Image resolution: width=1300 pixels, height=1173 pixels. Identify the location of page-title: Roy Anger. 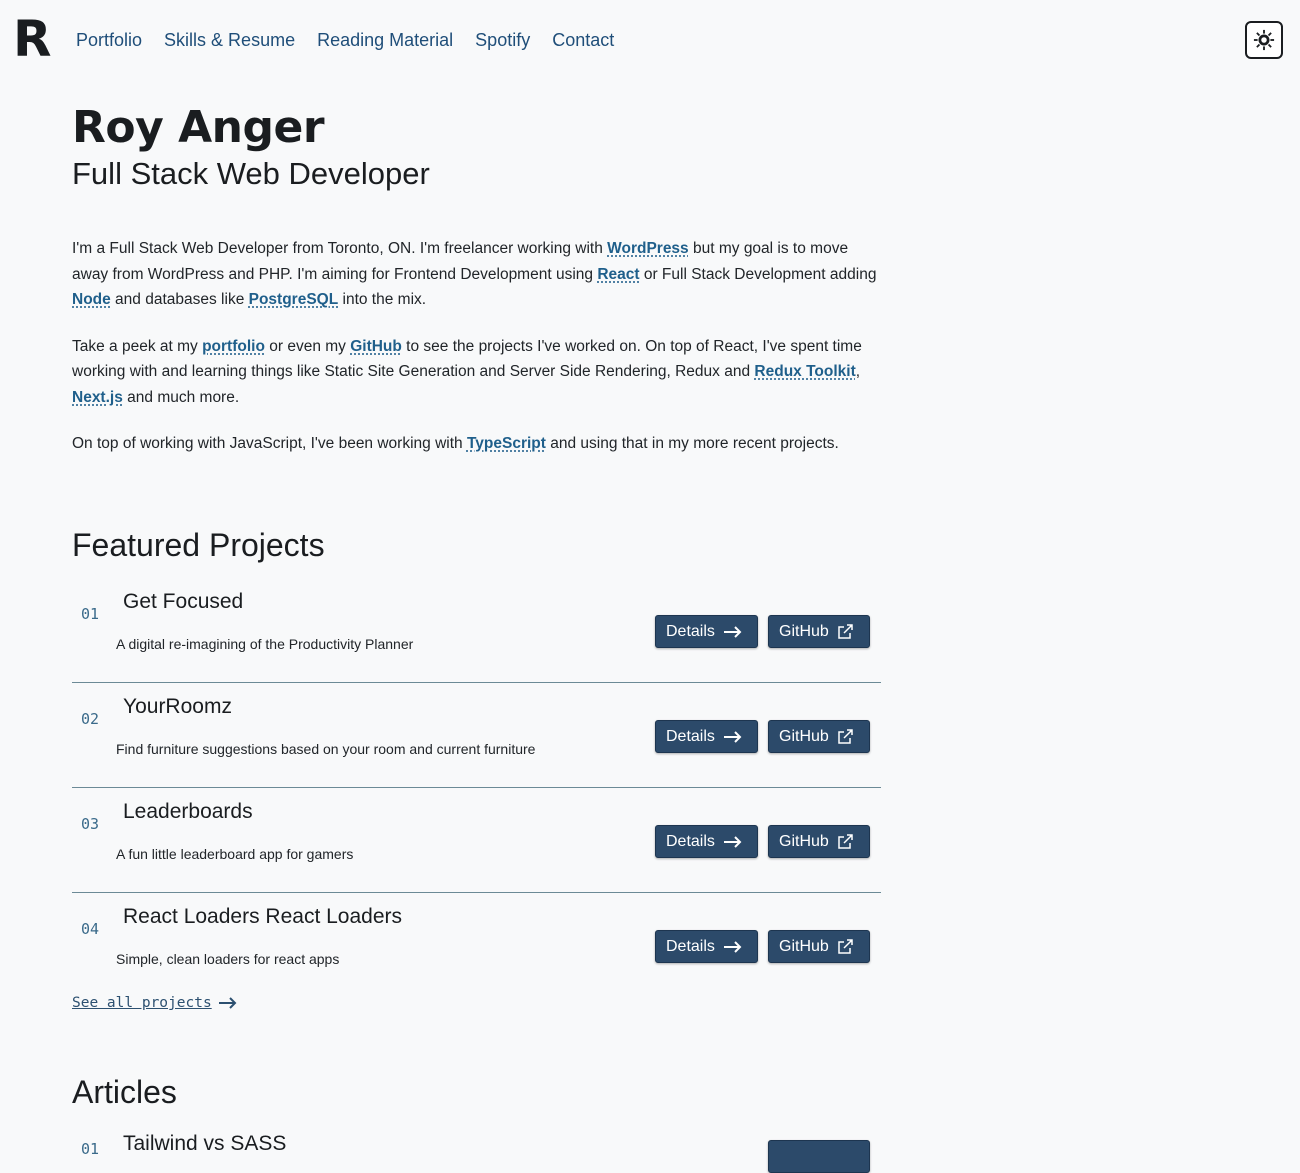
(198, 127).